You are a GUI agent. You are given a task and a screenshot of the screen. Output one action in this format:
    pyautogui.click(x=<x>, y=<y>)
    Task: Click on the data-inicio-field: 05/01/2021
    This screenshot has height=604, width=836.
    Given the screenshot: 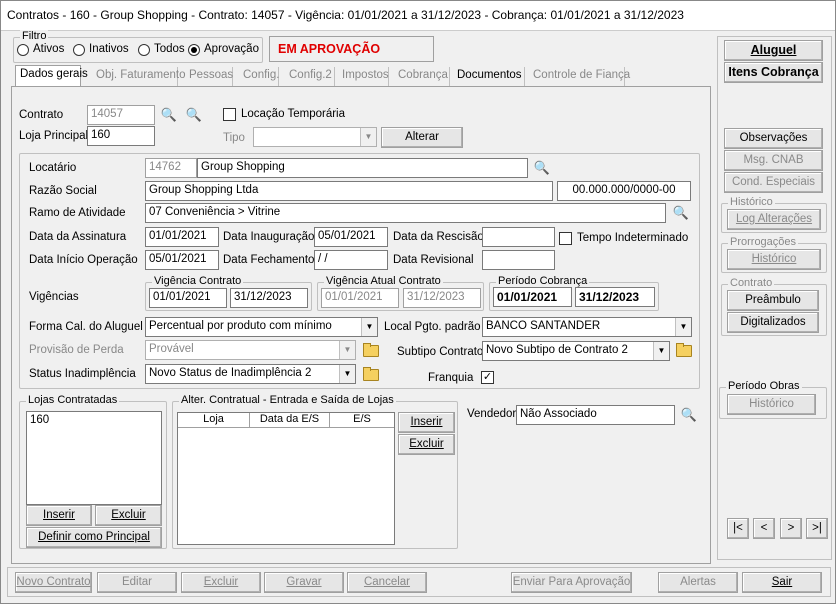 What is the action you would take?
    pyautogui.click(x=182, y=260)
    